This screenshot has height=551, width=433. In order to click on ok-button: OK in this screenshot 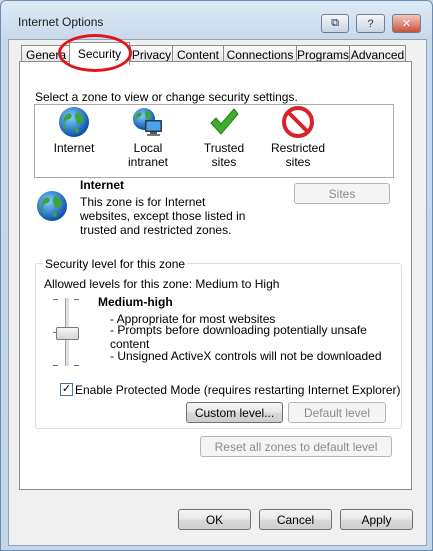, I will do `click(214, 519)`.